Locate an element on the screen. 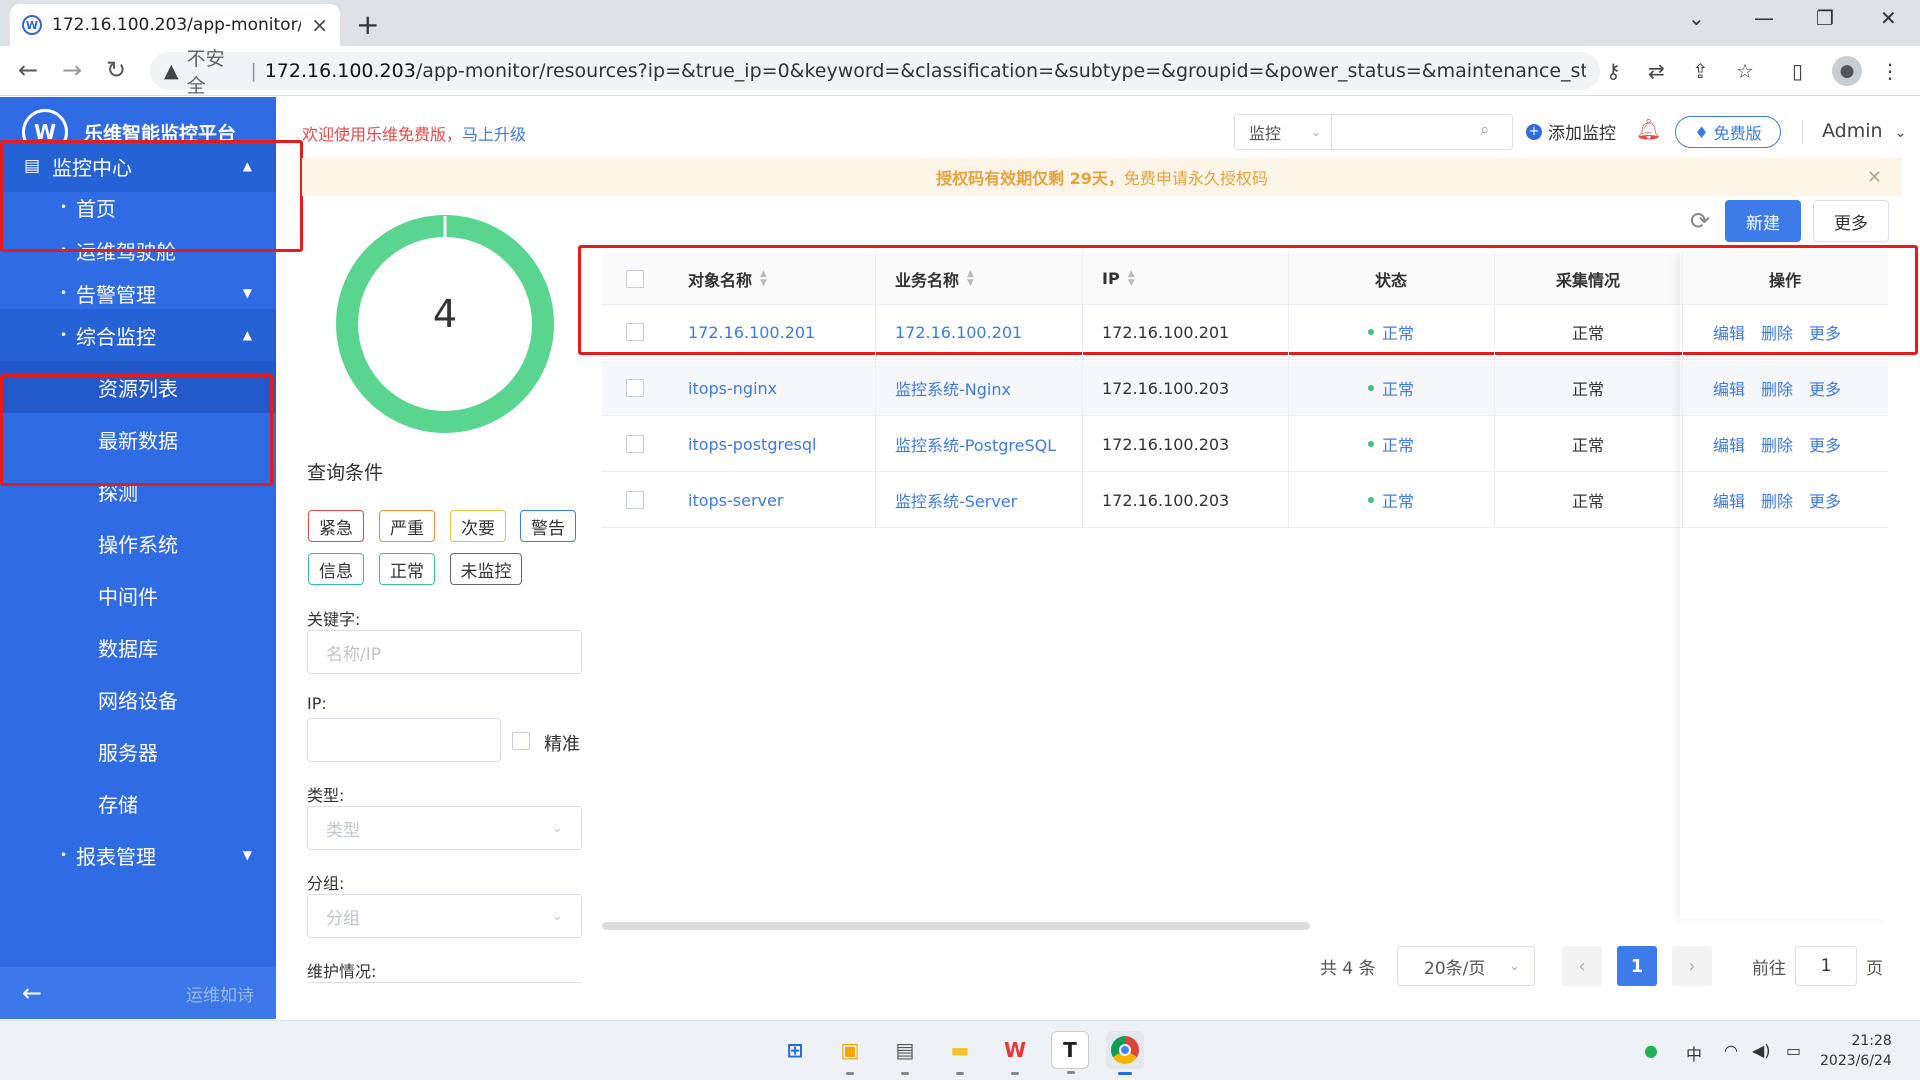  sidebar-item-integrated-monitoring: • 综合监控 ▲ is located at coordinates (138, 335).